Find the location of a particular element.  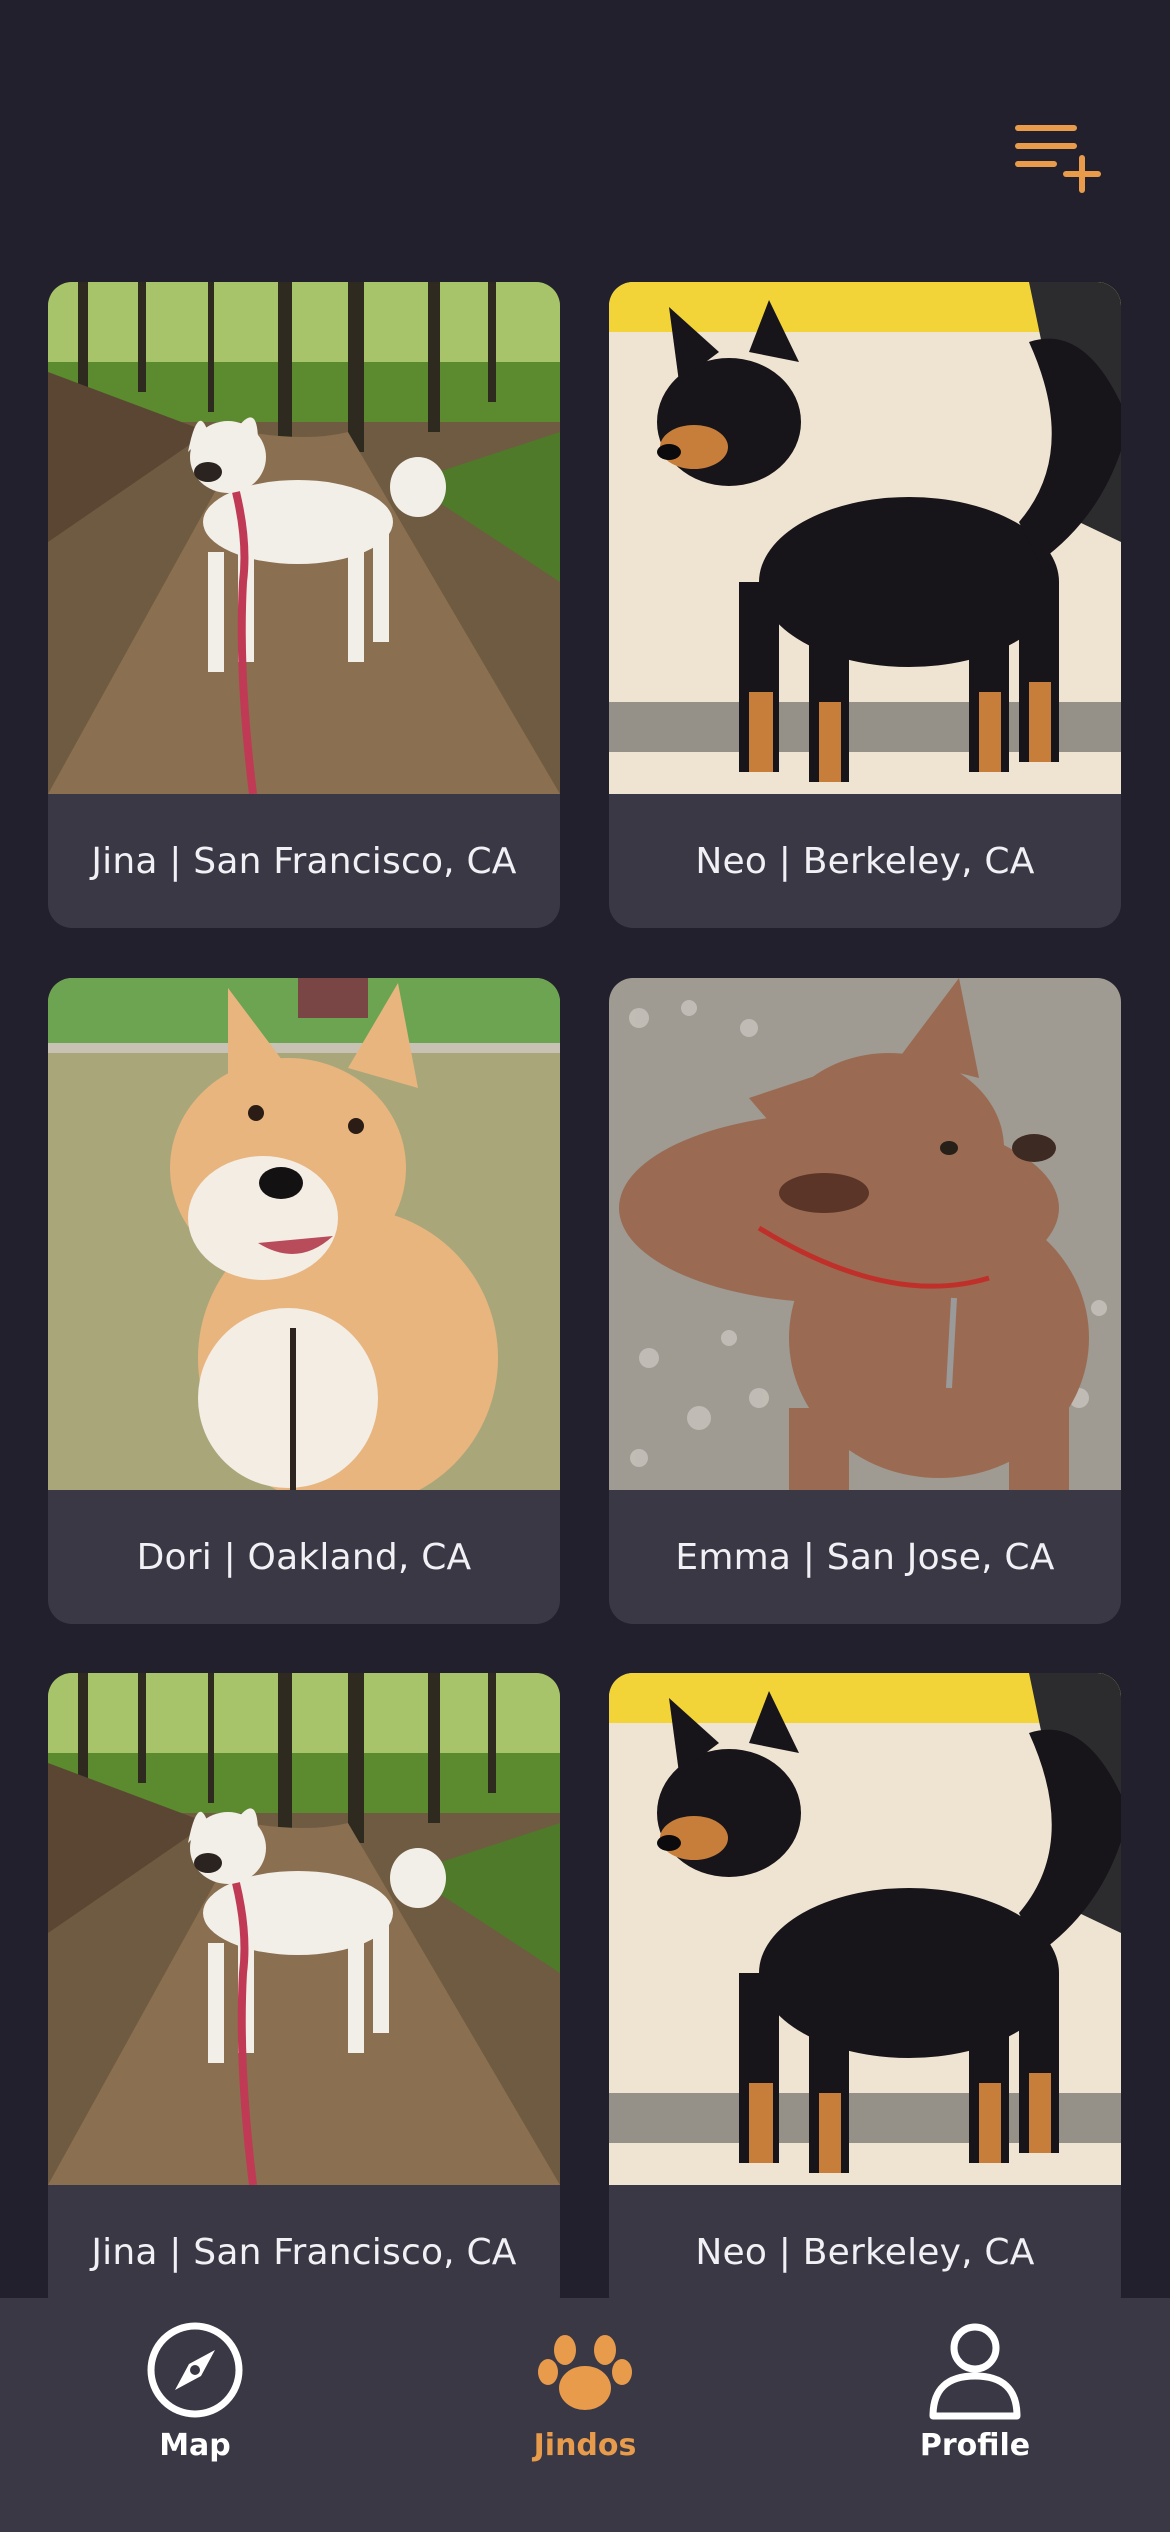

tab-label: Map is located at coordinates (195, 2445).